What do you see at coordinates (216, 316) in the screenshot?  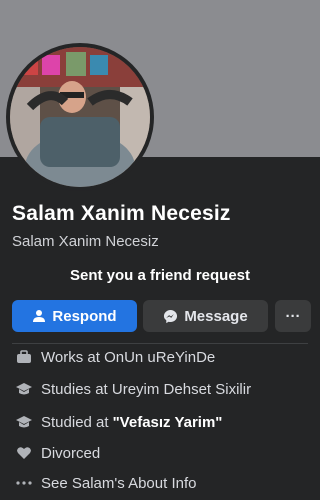 I see `message-label: Message` at bounding box center [216, 316].